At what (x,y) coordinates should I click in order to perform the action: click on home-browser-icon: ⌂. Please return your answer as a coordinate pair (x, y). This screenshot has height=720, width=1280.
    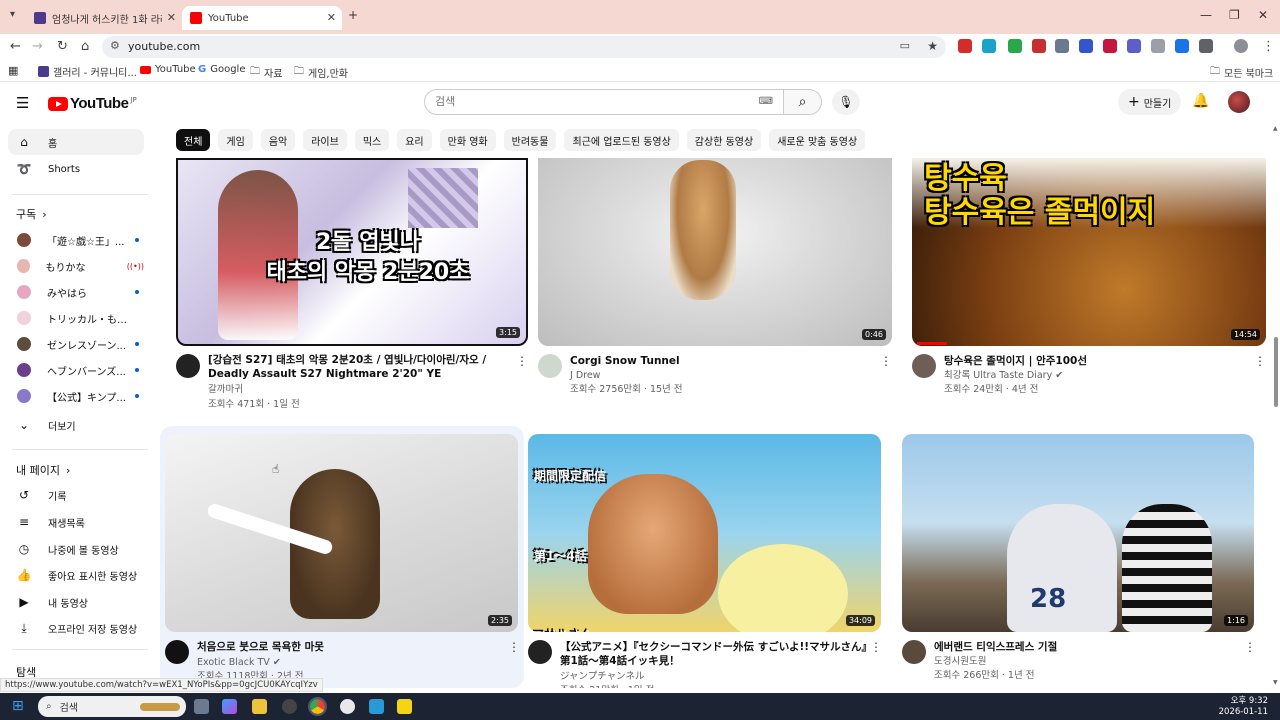
    Looking at the image, I should click on (85, 46).